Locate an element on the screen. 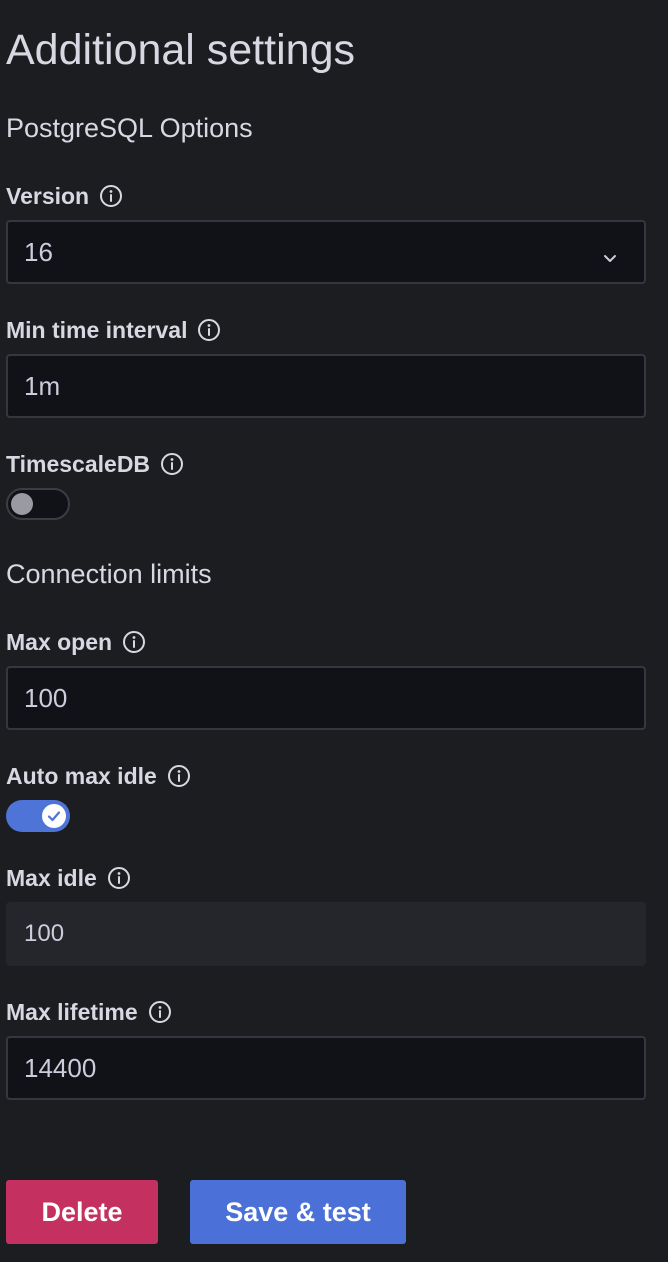  timescaledb-toggle is located at coordinates (38, 504).